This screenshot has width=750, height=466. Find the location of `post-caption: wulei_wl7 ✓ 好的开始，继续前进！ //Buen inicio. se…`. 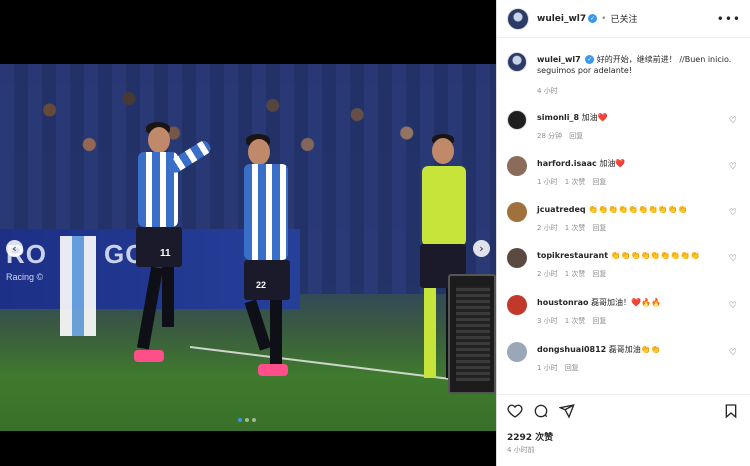

post-caption: wulei_wl7 ✓ 好的开始，继续前进！ //Buen inicio. se… is located at coordinates (625, 74).